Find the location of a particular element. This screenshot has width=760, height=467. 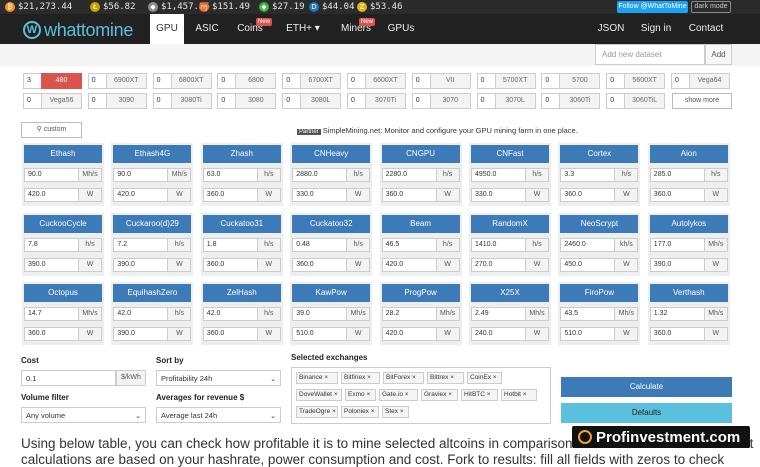

gpu-toggle: 5600XT is located at coordinates (645, 81).